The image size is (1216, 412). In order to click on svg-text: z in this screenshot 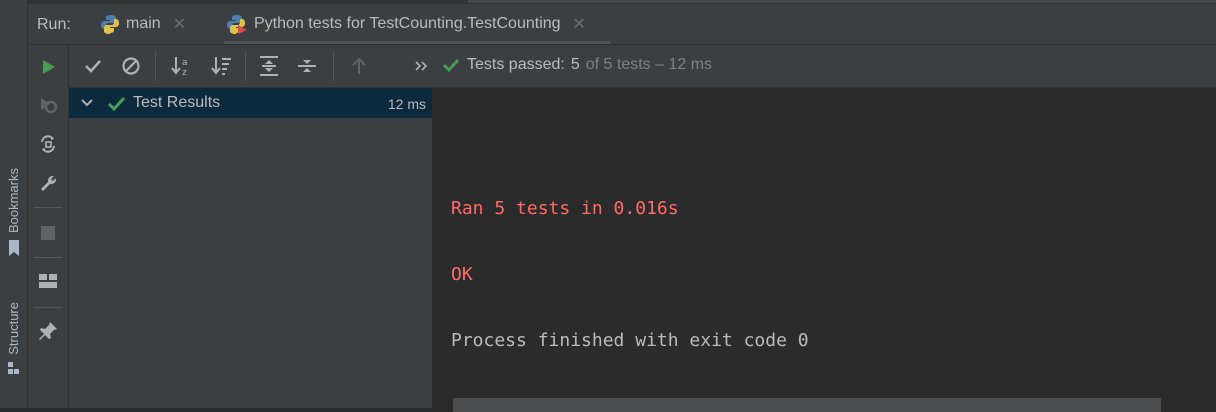, I will do `click(184, 72)`.